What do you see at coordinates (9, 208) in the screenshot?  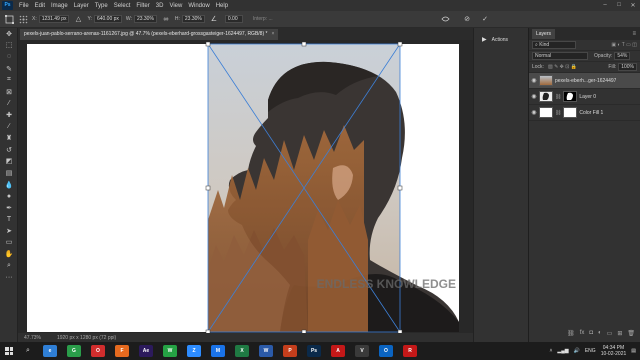 I see `pen-tool-icon: ✒` at bounding box center [9, 208].